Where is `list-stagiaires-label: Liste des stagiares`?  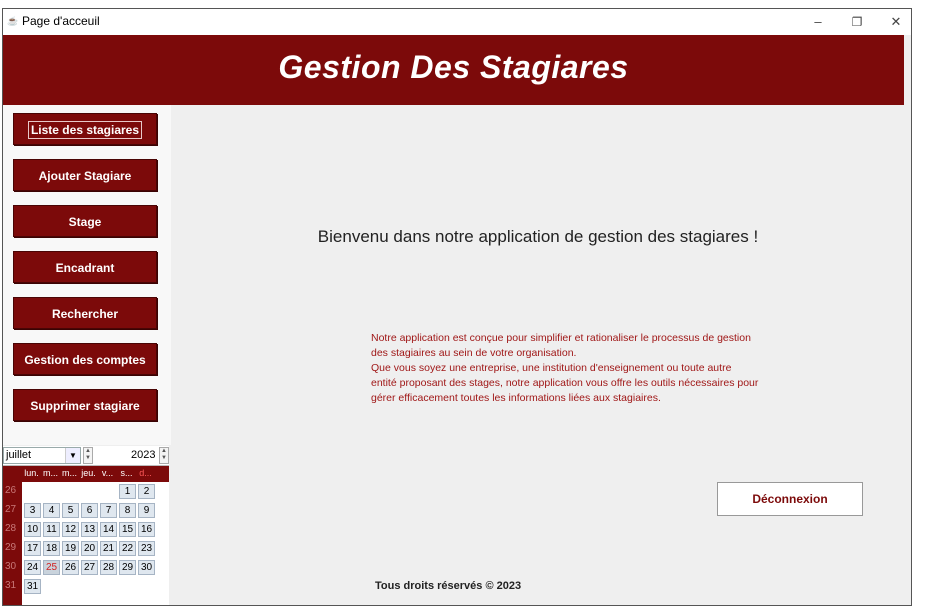 list-stagiaires-label: Liste des stagiares is located at coordinates (85, 130).